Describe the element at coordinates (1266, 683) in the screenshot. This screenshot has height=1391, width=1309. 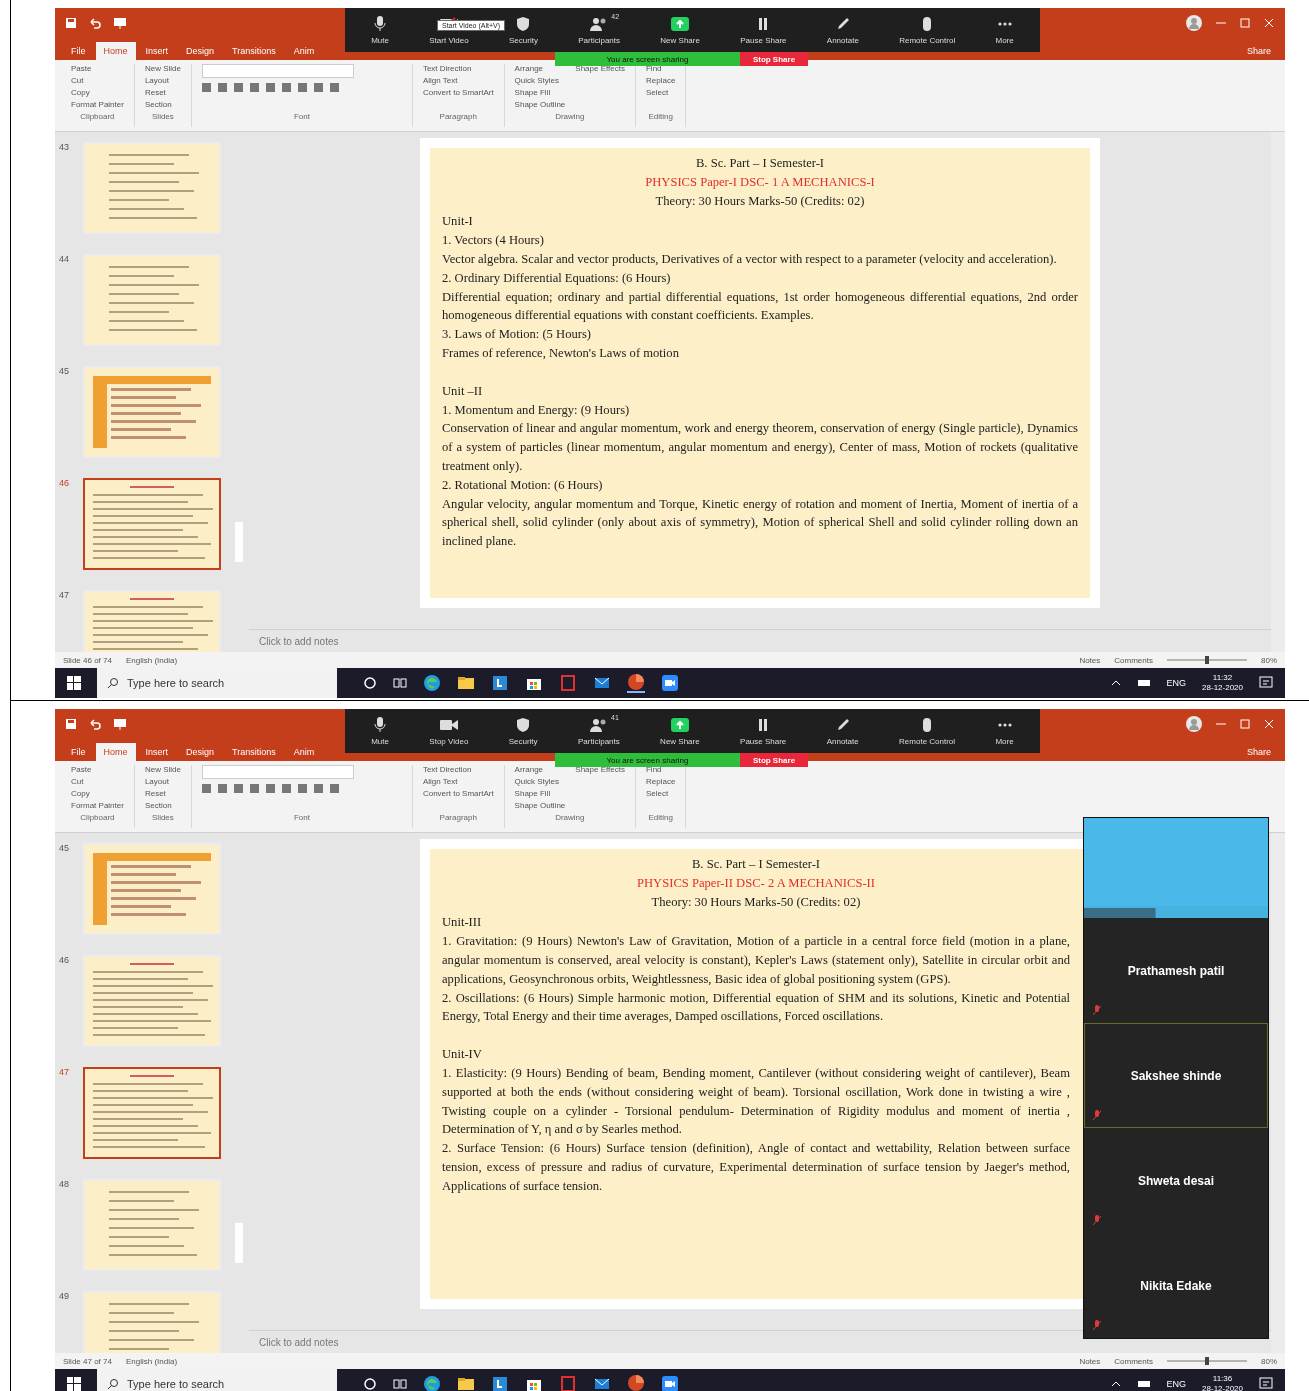
I see `notification-icon` at that location.